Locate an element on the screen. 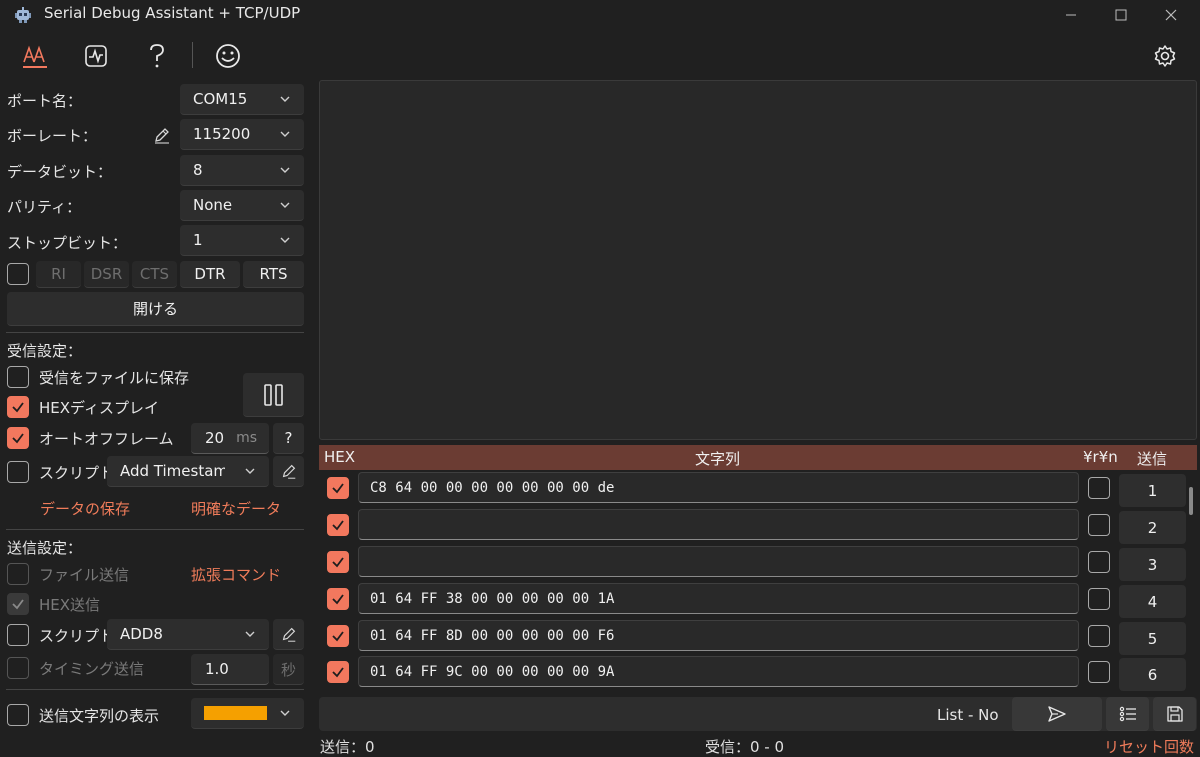 This screenshot has width=1200, height=757. reset-count-link: リセット回数 is located at coordinates (1149, 746).